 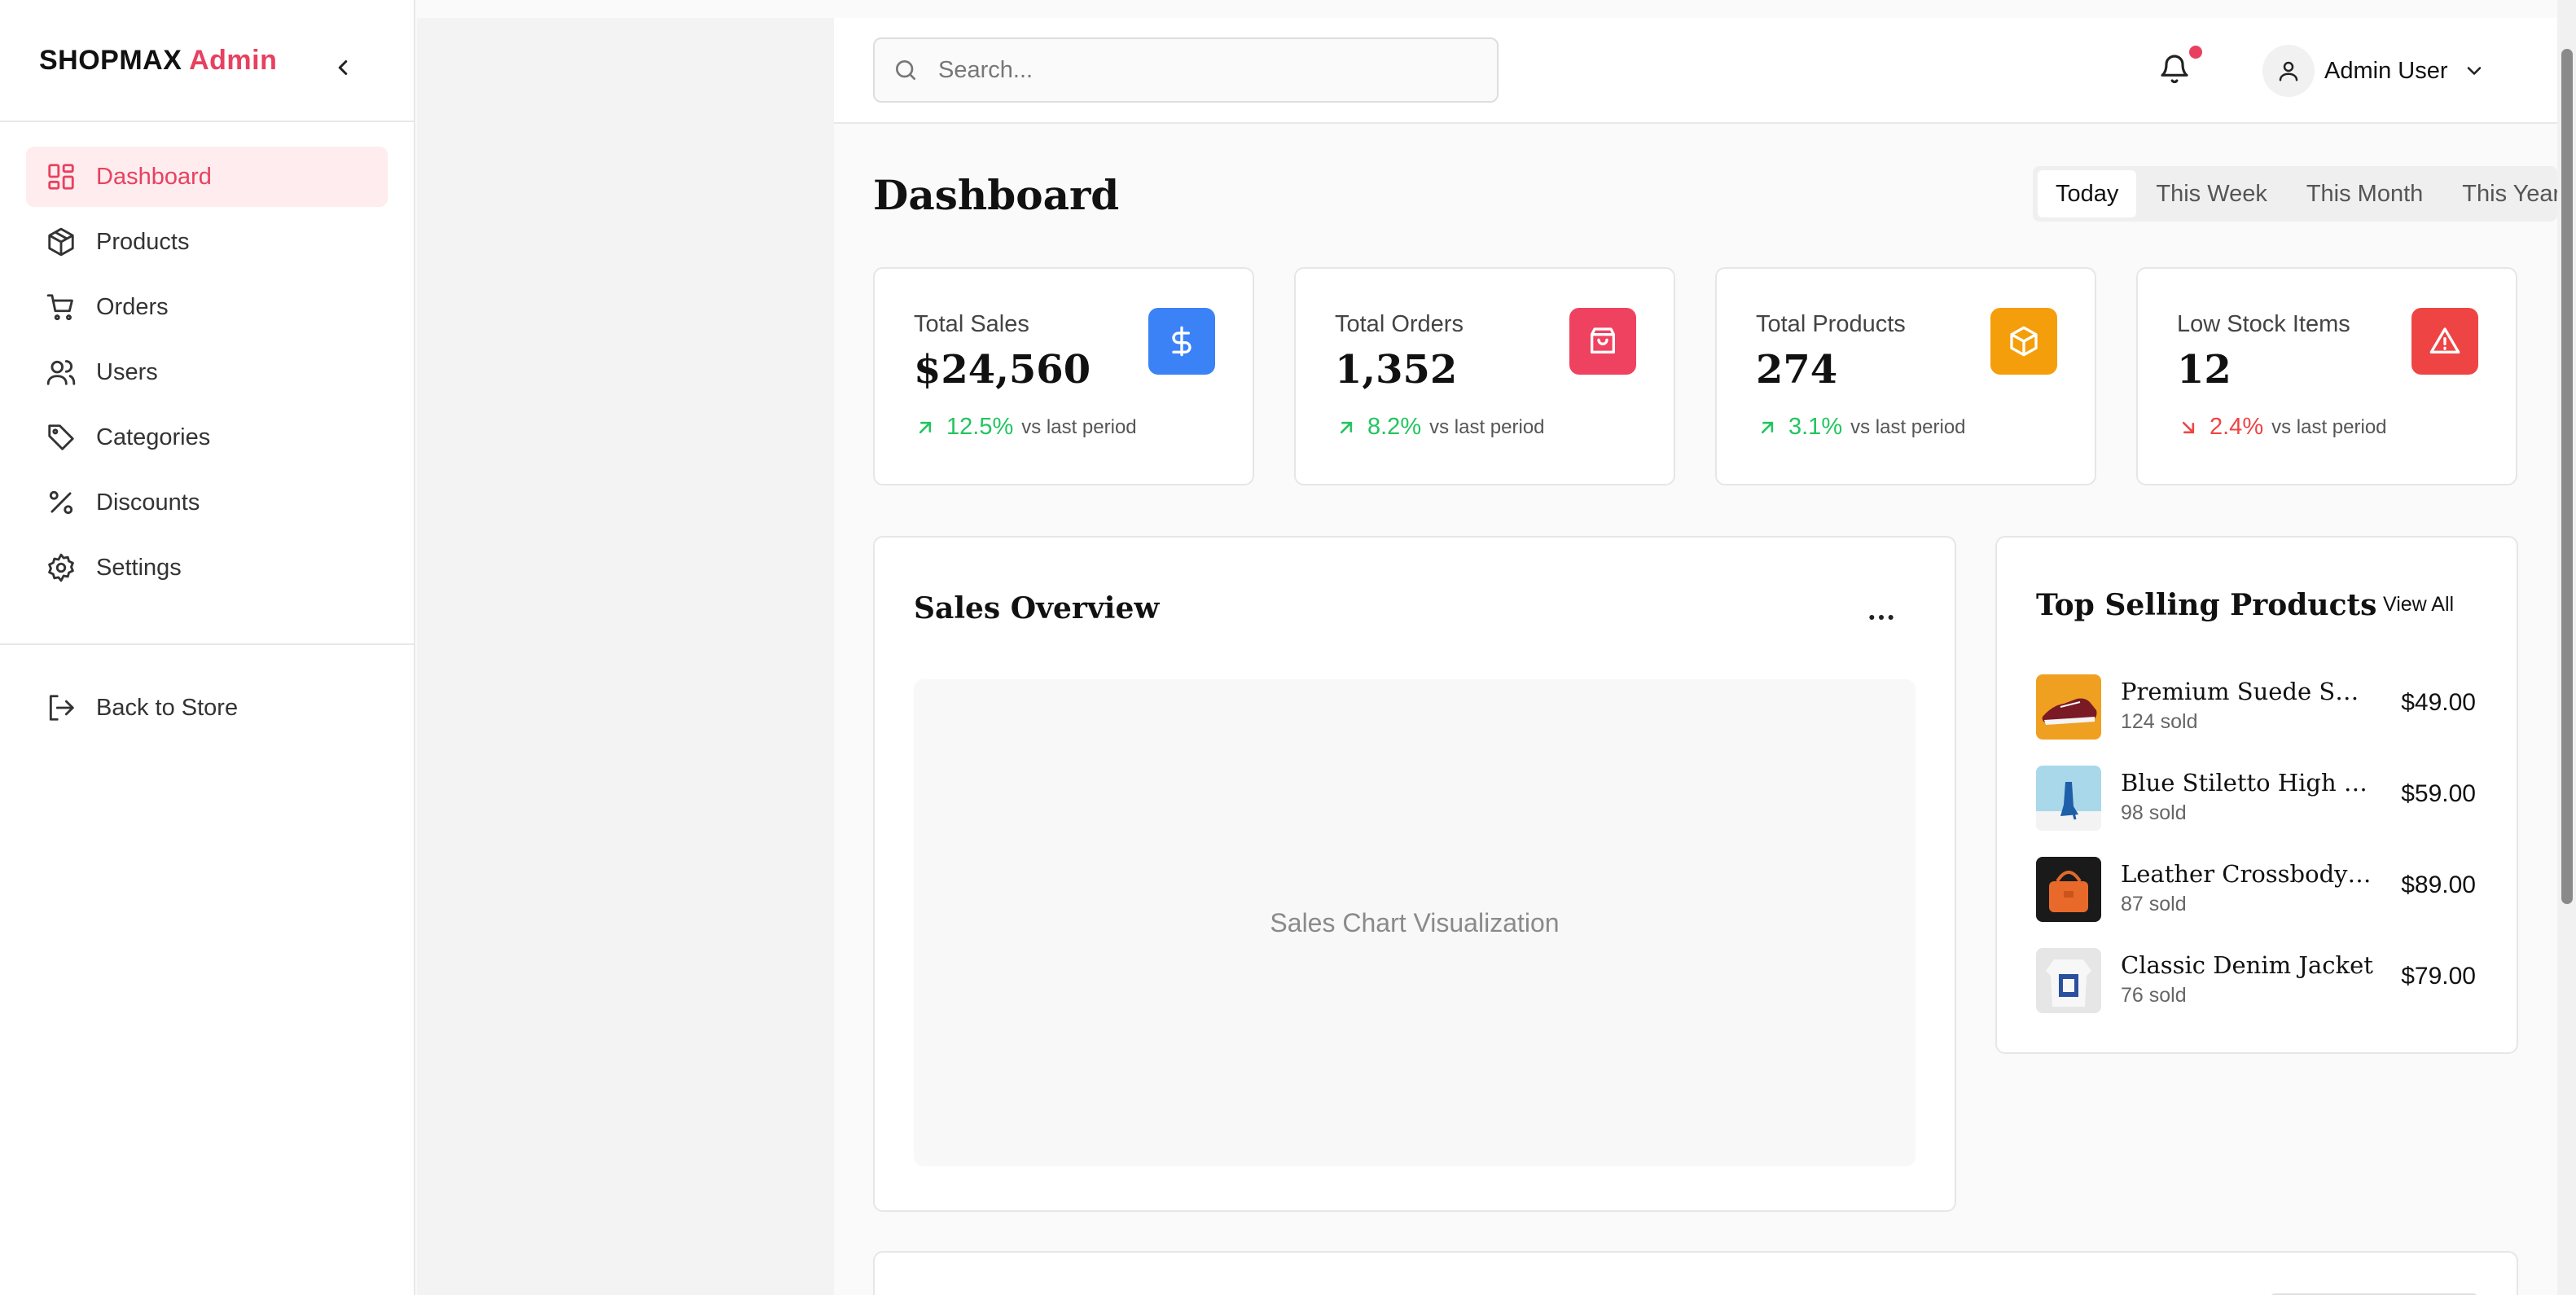 I want to click on more-horizontal-icon, so click(x=1881, y=617).